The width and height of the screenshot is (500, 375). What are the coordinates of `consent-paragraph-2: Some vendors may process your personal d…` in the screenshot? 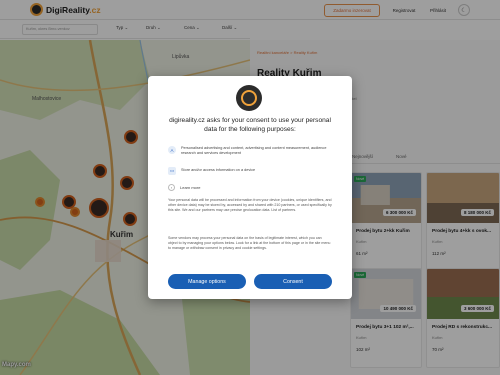 It's located at (249, 243).